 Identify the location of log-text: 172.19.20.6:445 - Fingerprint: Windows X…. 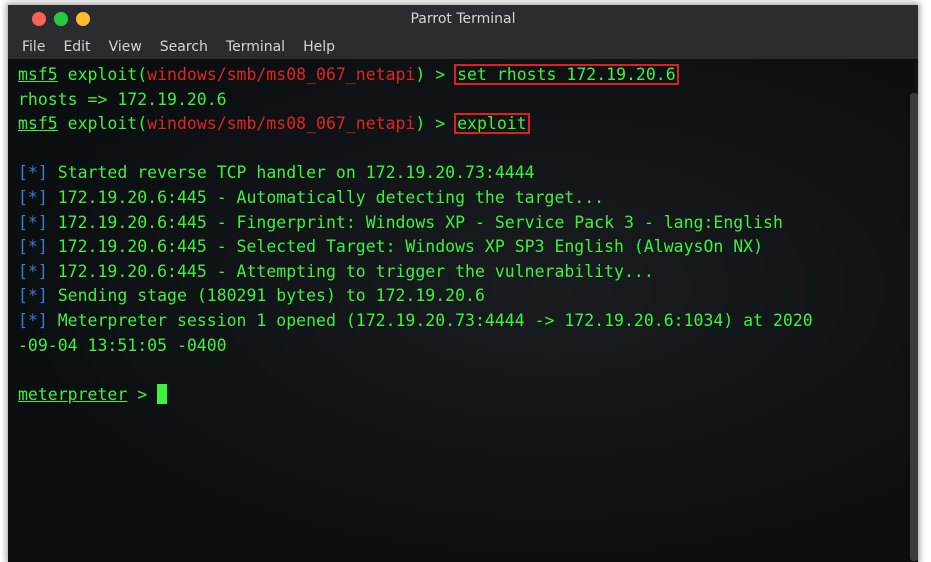
(415, 222).